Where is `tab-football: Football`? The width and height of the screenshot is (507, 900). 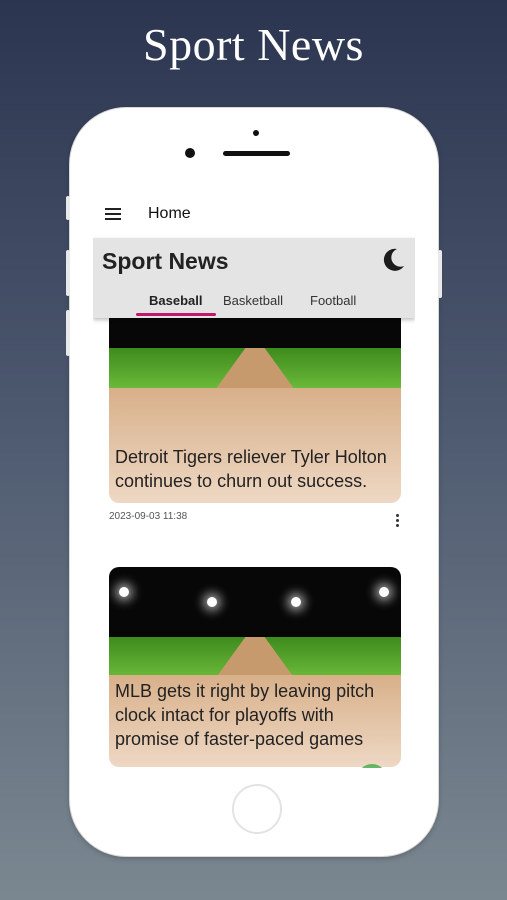
tab-football: Football is located at coordinates (333, 300).